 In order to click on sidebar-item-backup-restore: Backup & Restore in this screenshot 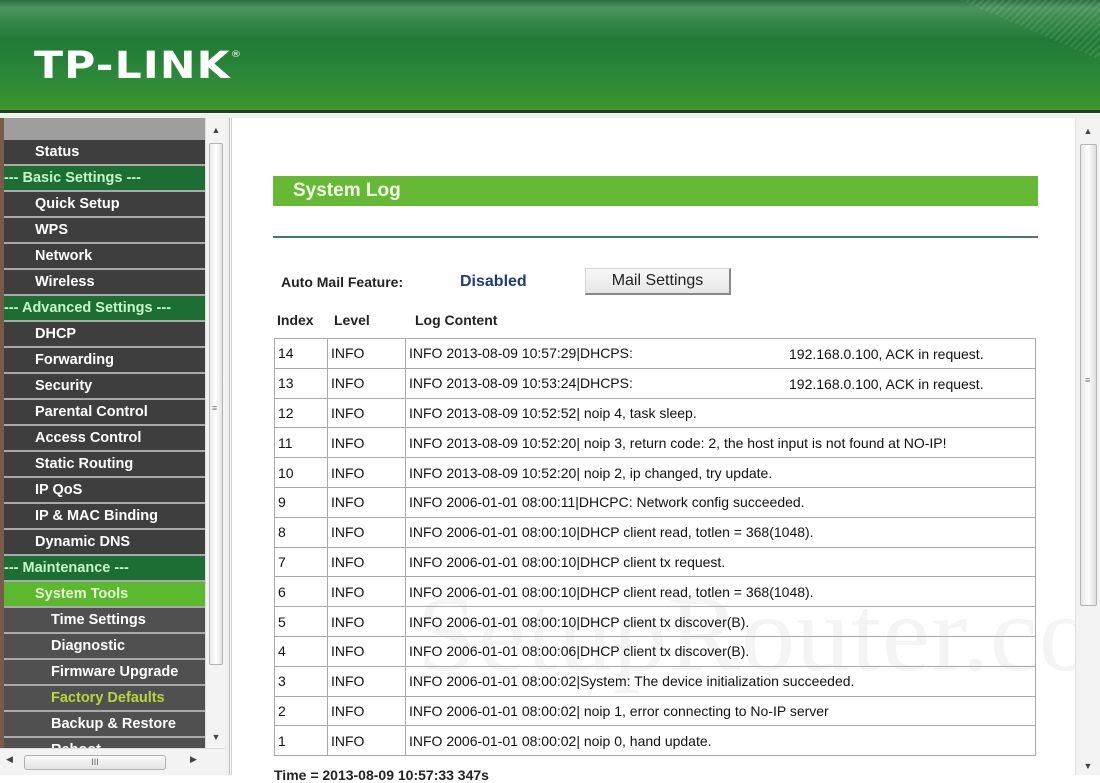, I will do `click(104, 725)`.